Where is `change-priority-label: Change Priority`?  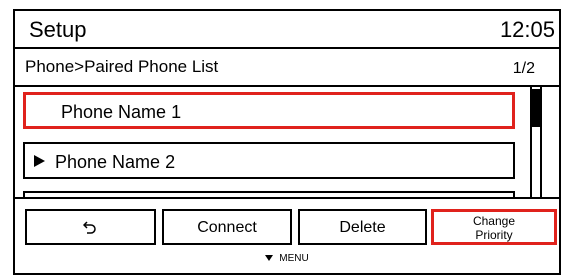
change-priority-label: Change Priority is located at coordinates (494, 228).